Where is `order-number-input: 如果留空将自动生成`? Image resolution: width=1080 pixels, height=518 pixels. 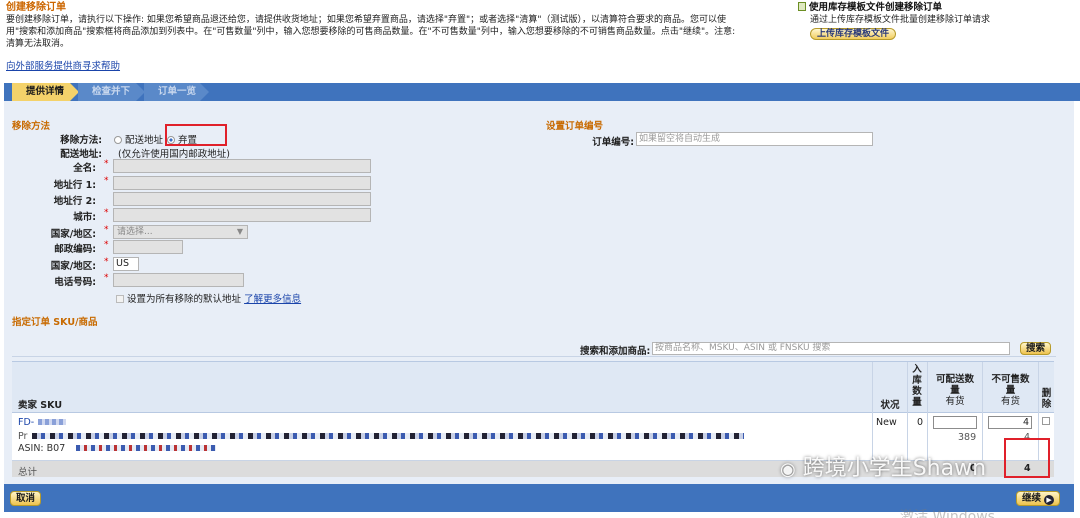 order-number-input: 如果留空将自动生成 is located at coordinates (754, 139).